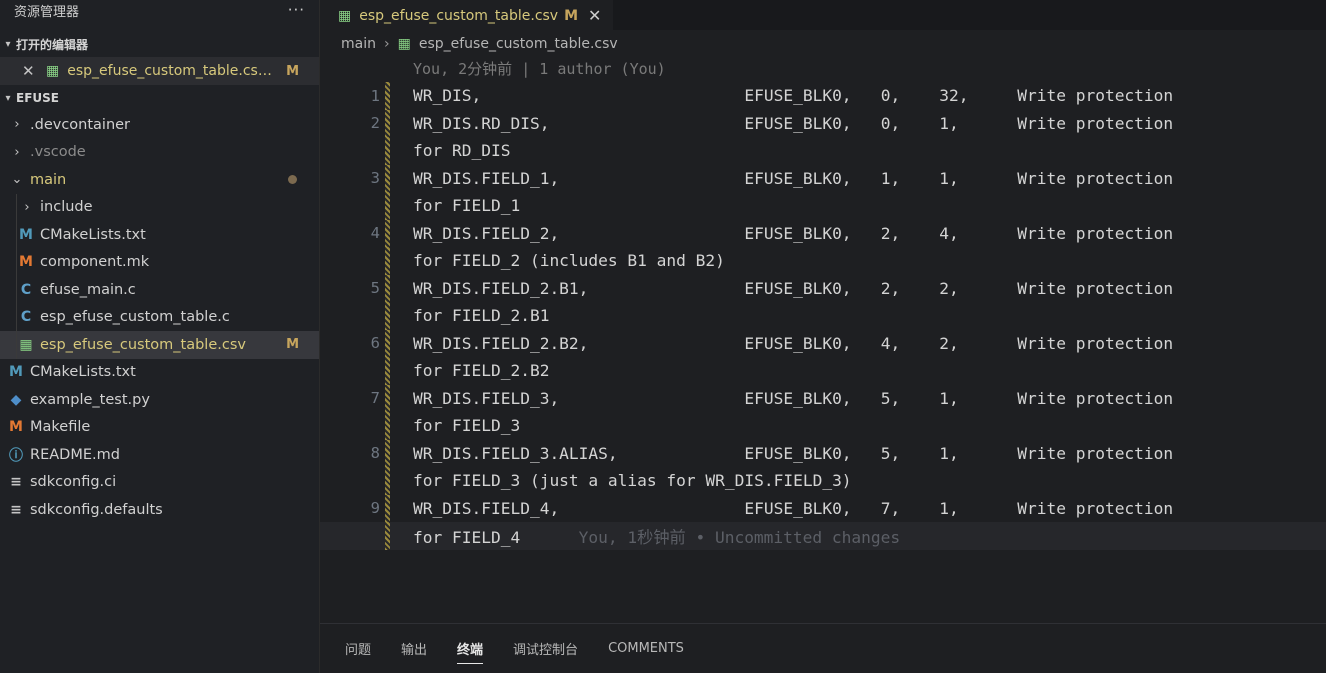 The width and height of the screenshot is (1326, 673). I want to click on chevron-down-icon: ⌄, so click(17, 180).